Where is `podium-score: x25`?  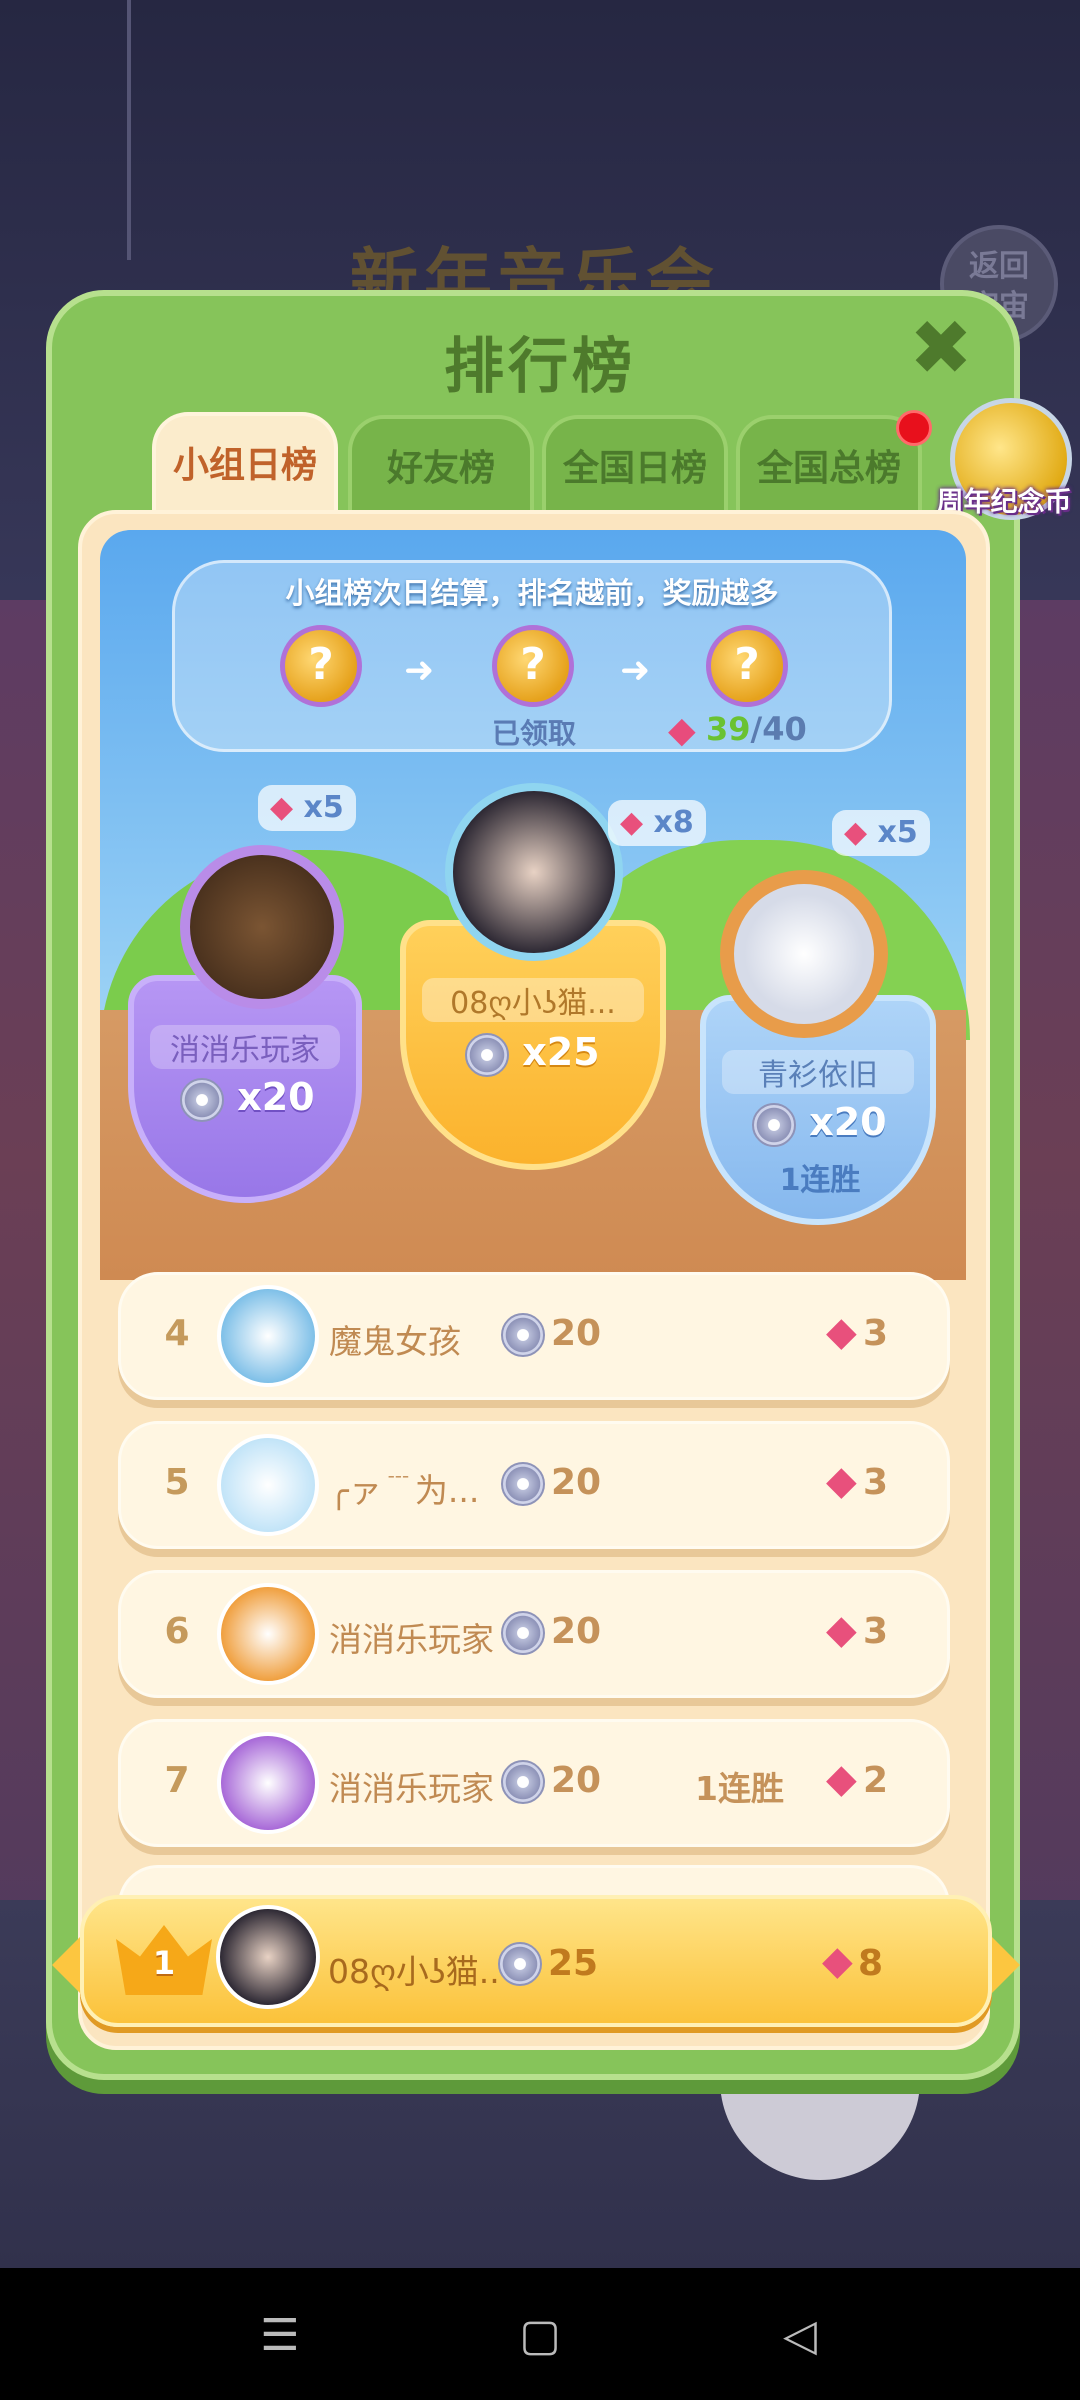
podium-score: x25 is located at coordinates (532, 1053).